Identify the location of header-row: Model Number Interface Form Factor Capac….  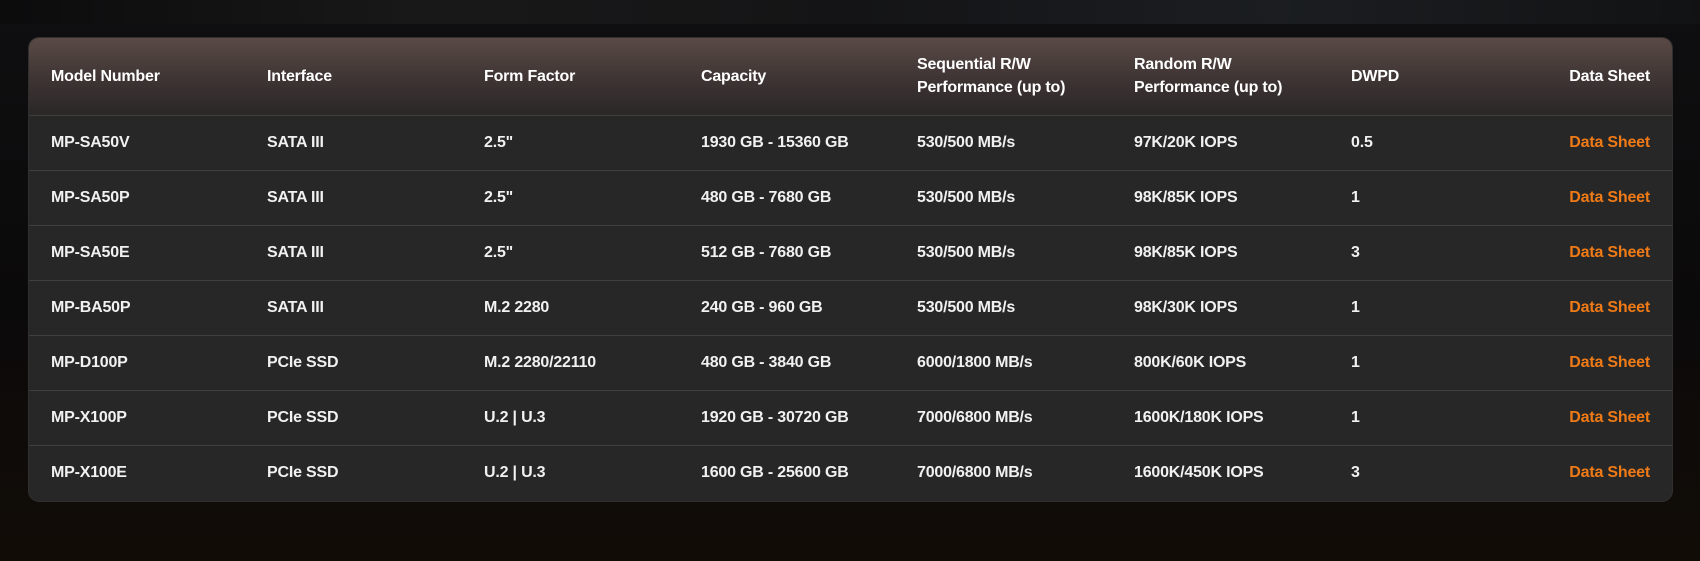
(850, 76).